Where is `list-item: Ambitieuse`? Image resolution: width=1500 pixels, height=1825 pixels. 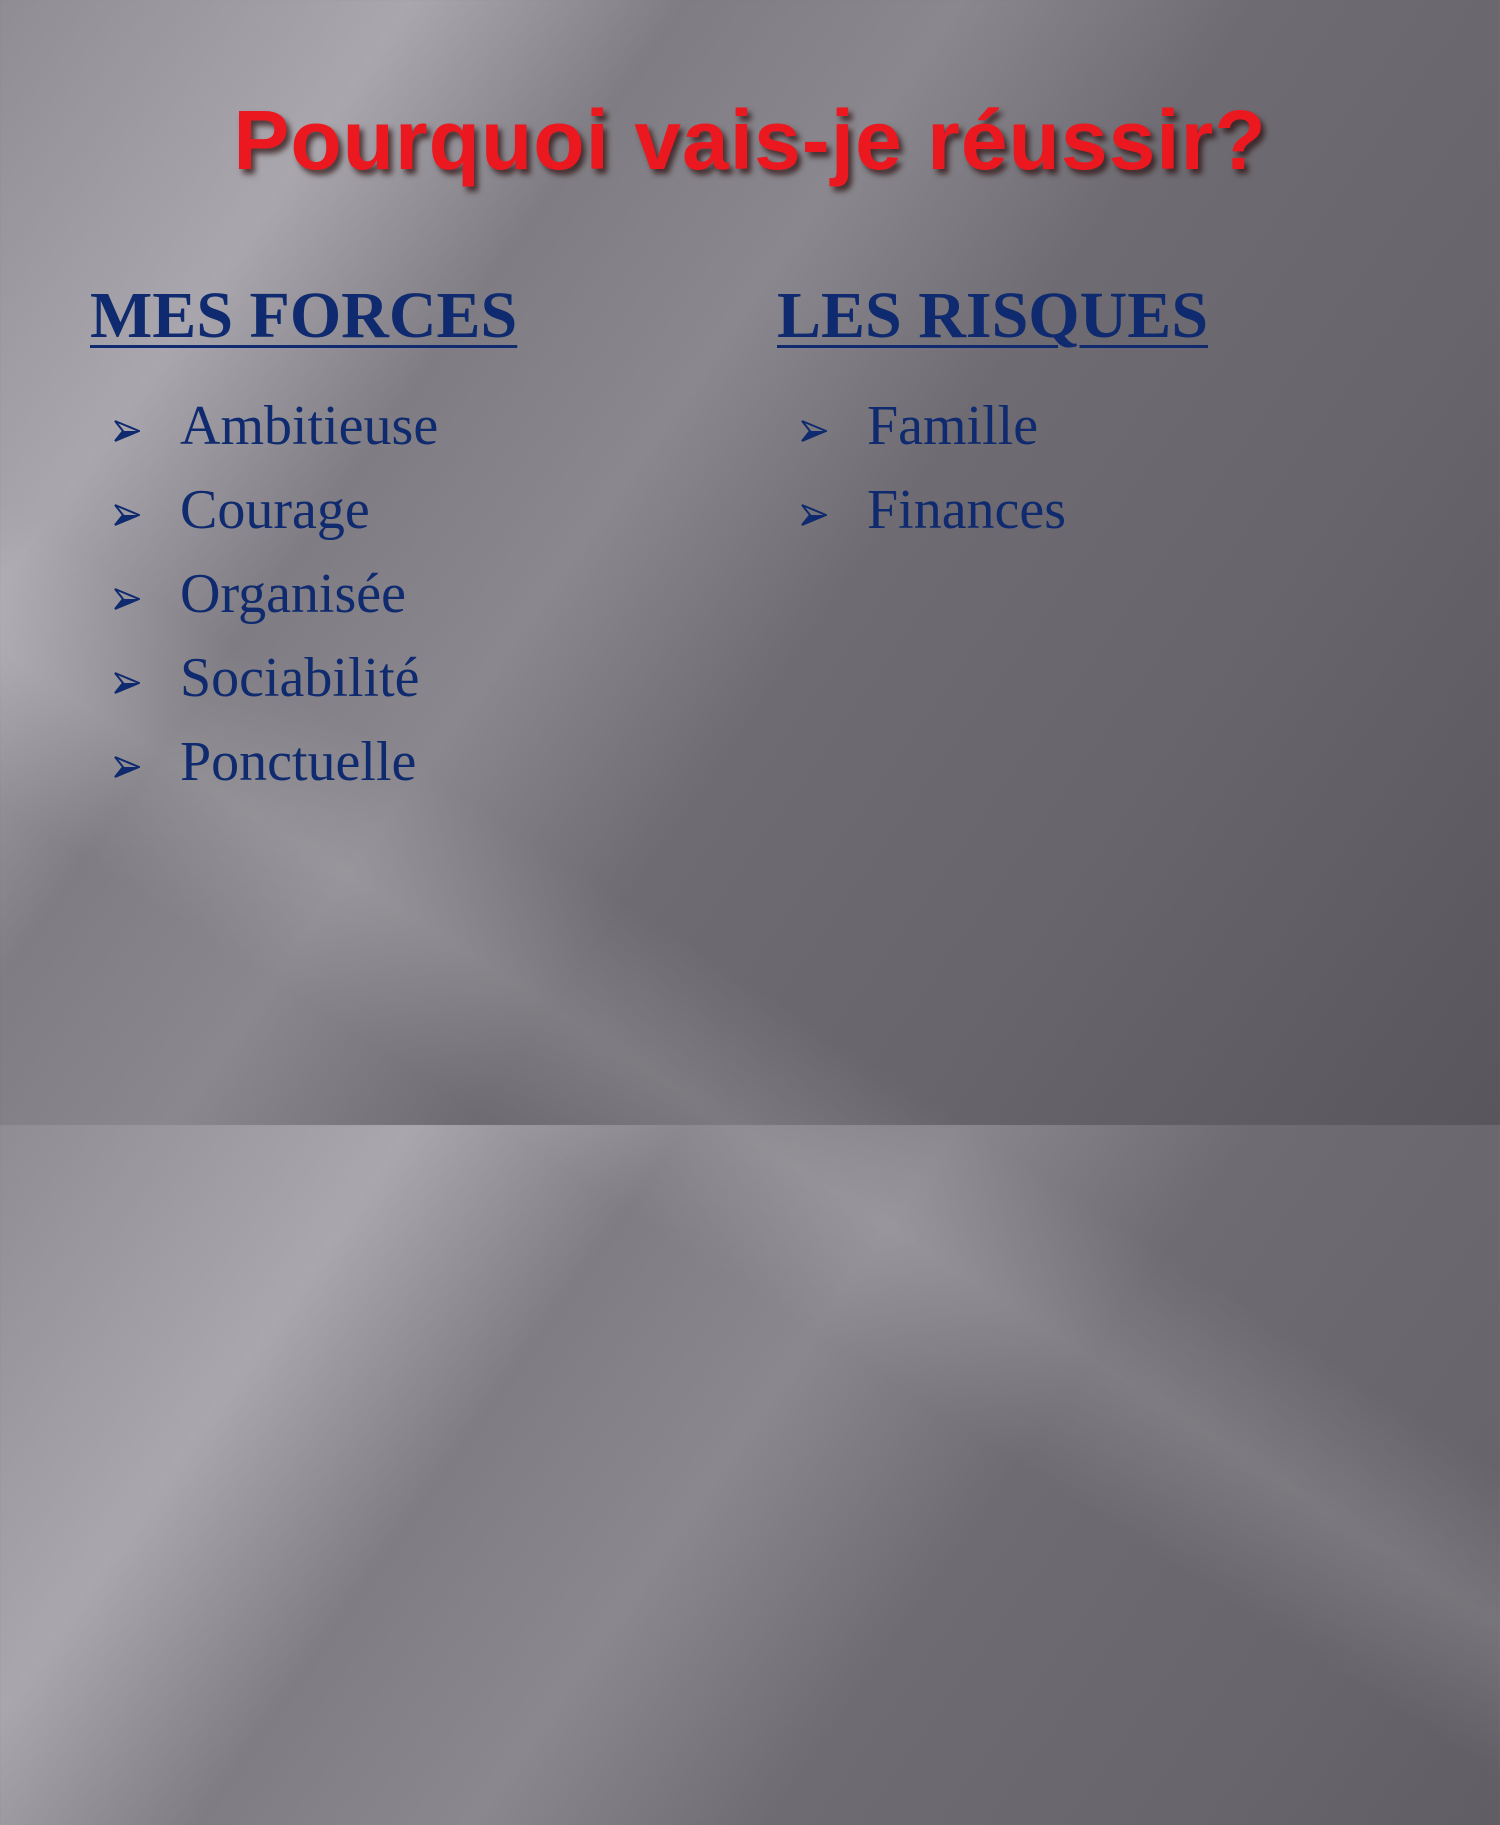 list-item: Ambitieuse is located at coordinates (303, 426).